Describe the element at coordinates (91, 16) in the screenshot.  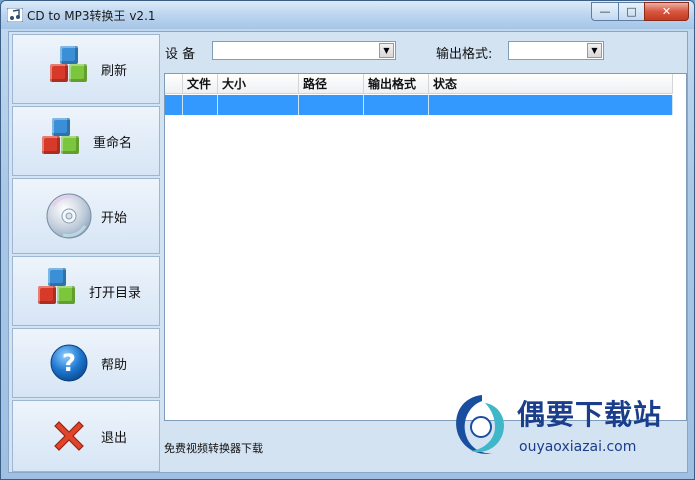
I see `window-title: CD to MP3转换王 v2.1` at that location.